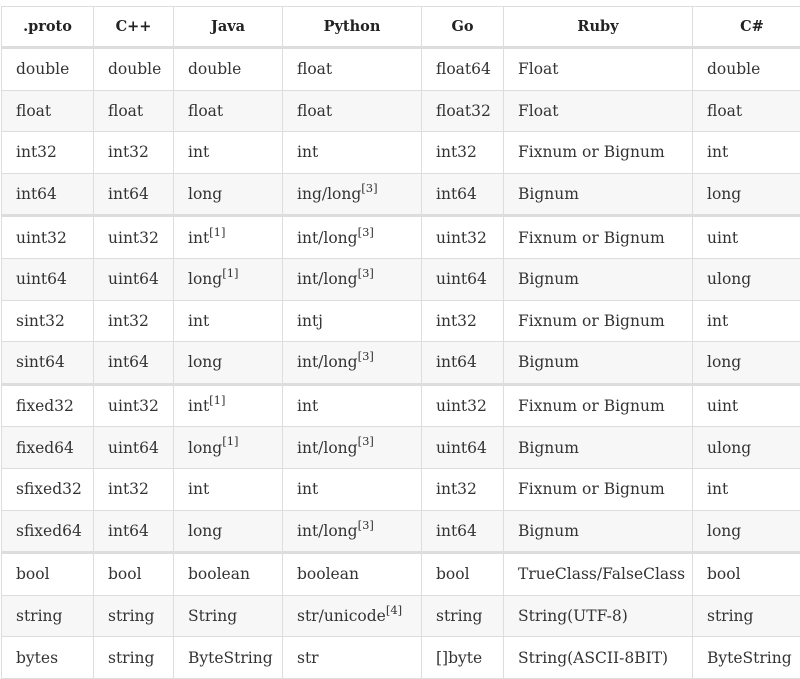 The image size is (800, 679). Describe the element at coordinates (228, 405) in the screenshot. I see `cell-java: int[1]` at that location.